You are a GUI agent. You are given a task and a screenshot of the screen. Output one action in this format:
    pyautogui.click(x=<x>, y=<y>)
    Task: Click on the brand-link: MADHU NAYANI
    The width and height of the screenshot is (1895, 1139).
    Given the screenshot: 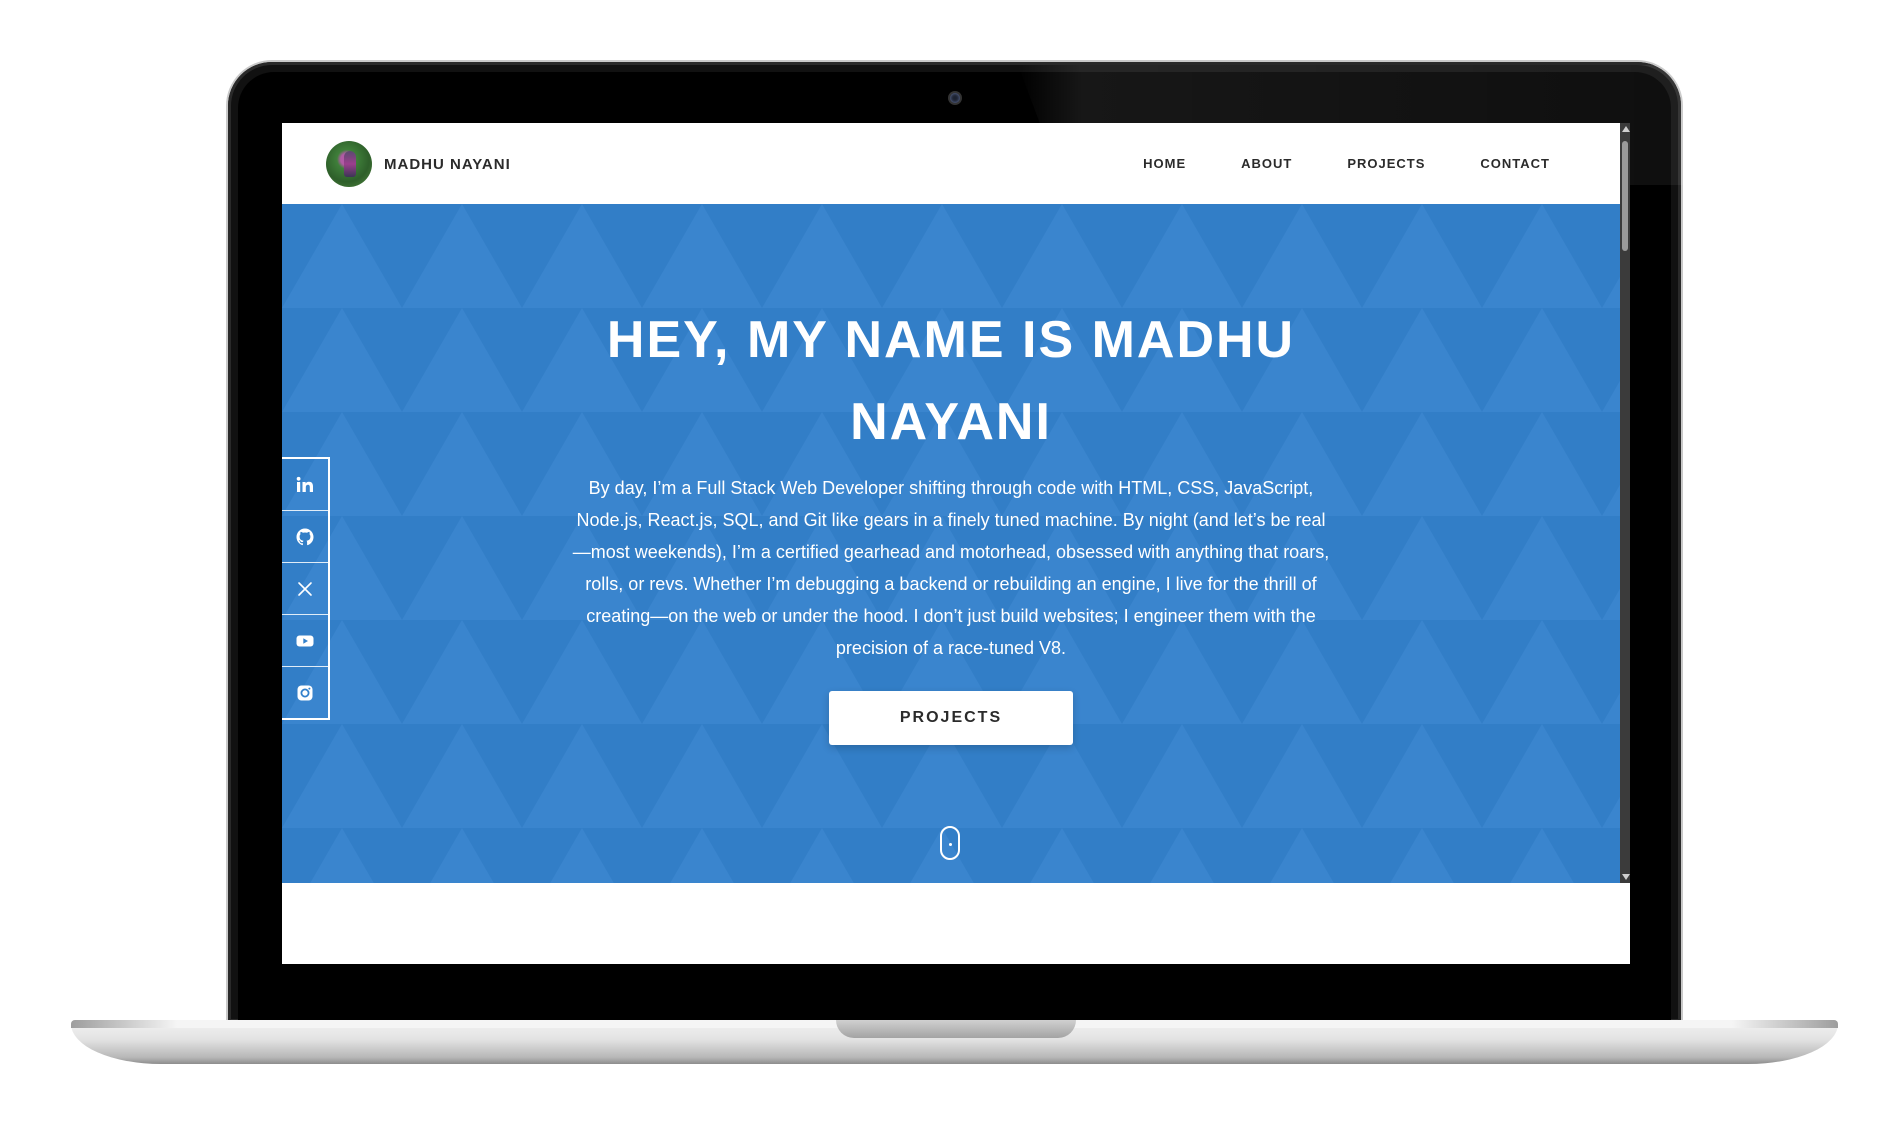 What is the action you would take?
    pyautogui.click(x=418, y=164)
    